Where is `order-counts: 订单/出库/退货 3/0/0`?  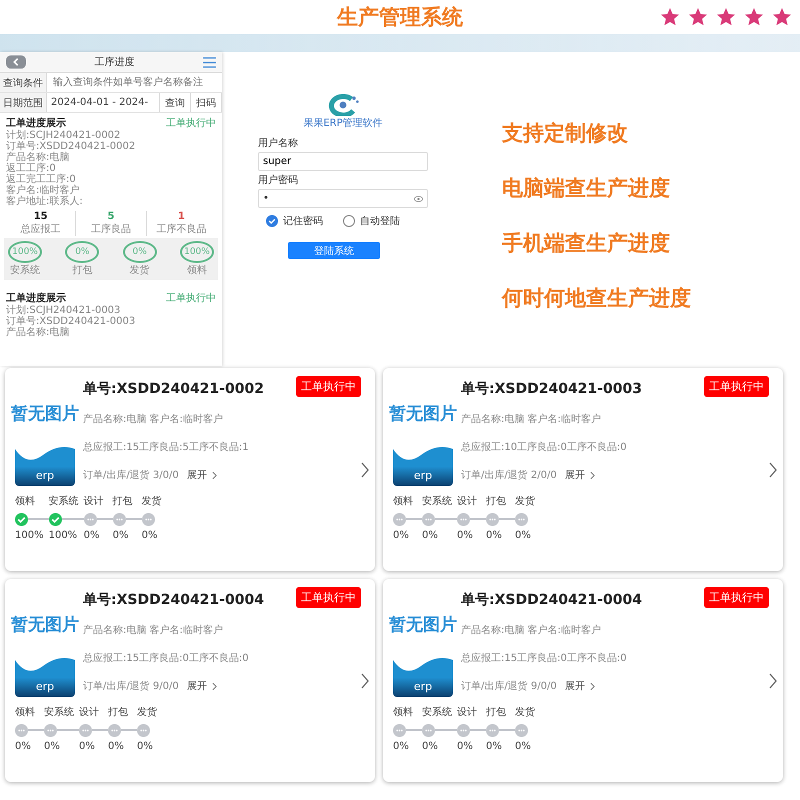
order-counts: 订单/出库/退货 3/0/0 is located at coordinates (131, 475).